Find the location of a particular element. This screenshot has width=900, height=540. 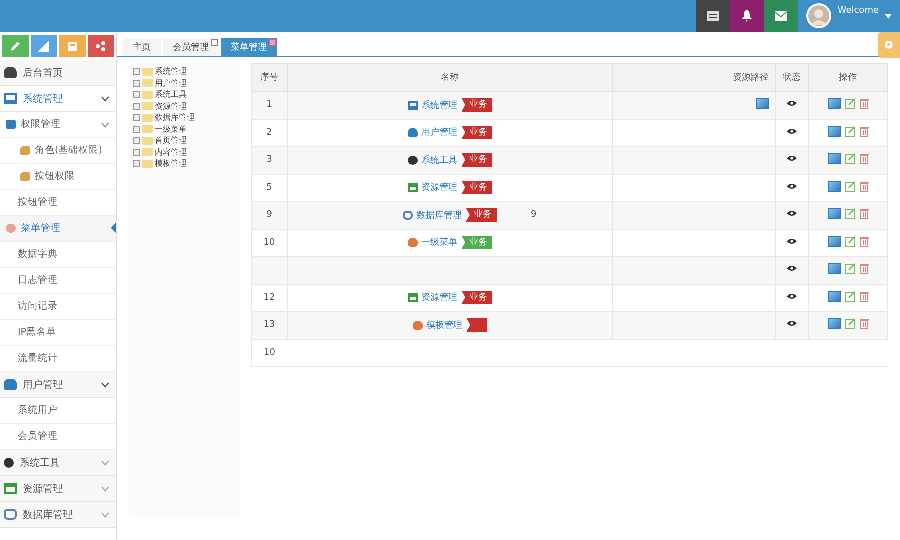

settings-button is located at coordinates (889, 45).